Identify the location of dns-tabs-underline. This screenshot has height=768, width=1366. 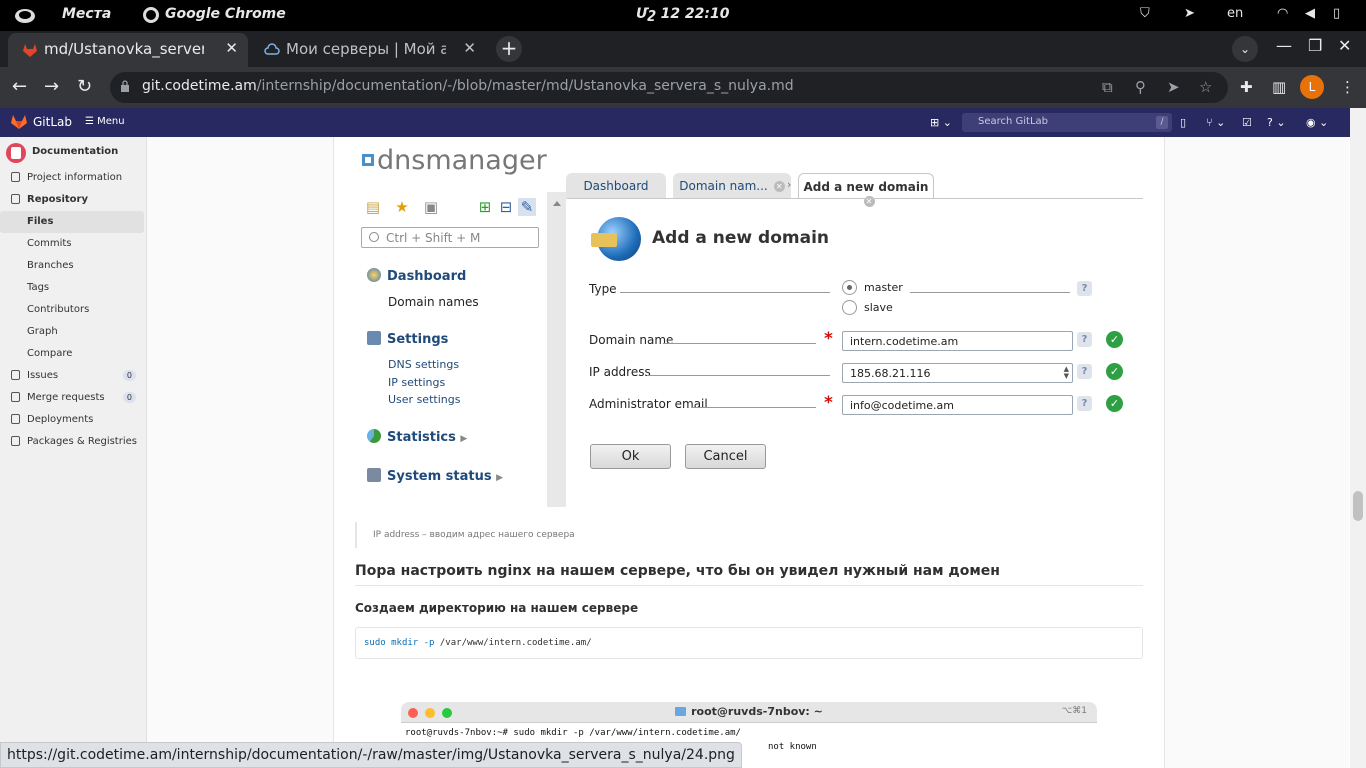
(855, 198).